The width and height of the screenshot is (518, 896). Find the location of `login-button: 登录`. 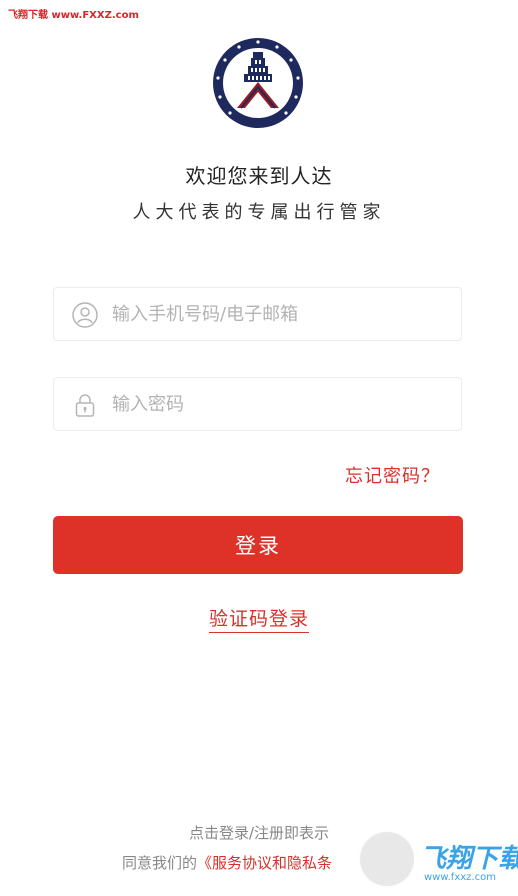

login-button: 登录 is located at coordinates (258, 545).